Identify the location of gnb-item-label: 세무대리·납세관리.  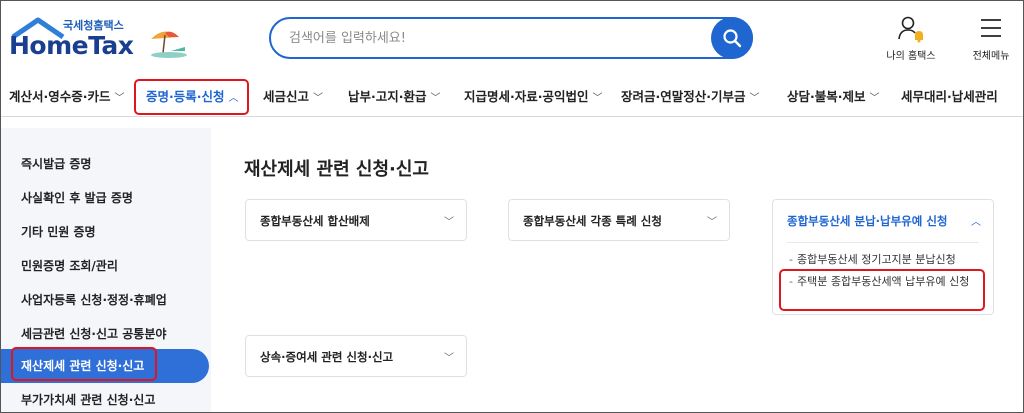
(949, 96).